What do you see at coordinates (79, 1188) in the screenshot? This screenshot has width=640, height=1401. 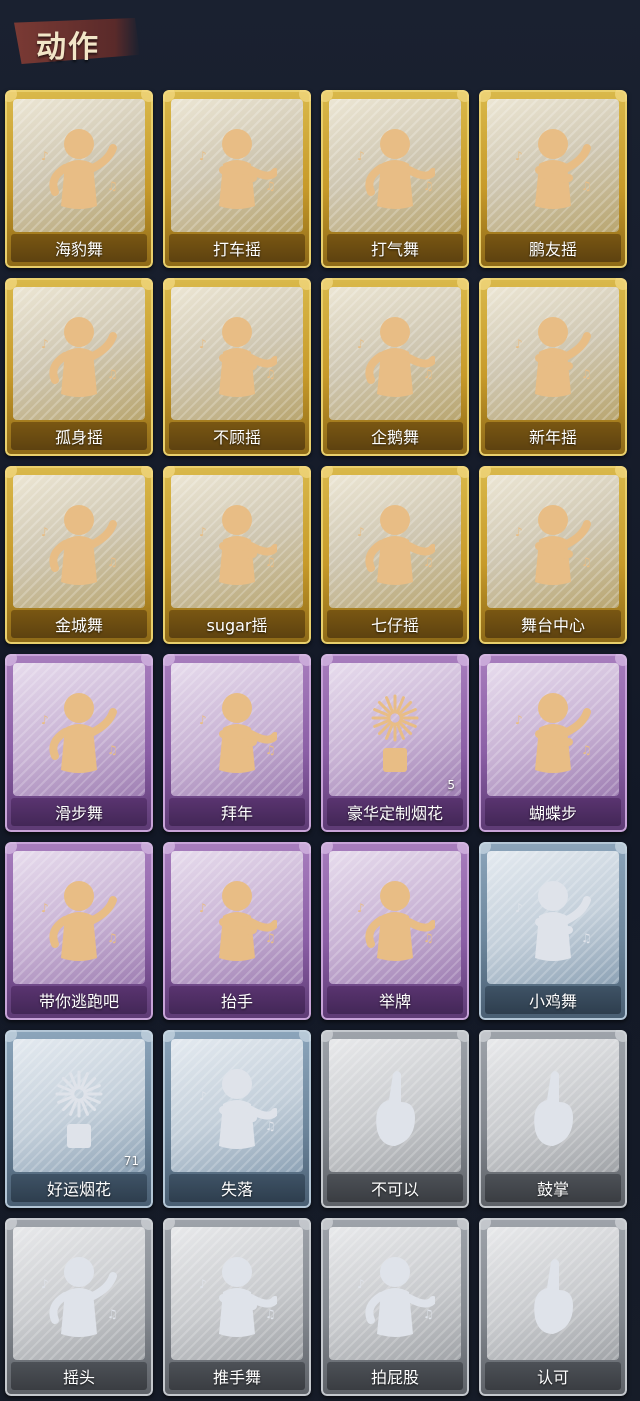 I see `card-label-bar: 好运烟花` at bounding box center [79, 1188].